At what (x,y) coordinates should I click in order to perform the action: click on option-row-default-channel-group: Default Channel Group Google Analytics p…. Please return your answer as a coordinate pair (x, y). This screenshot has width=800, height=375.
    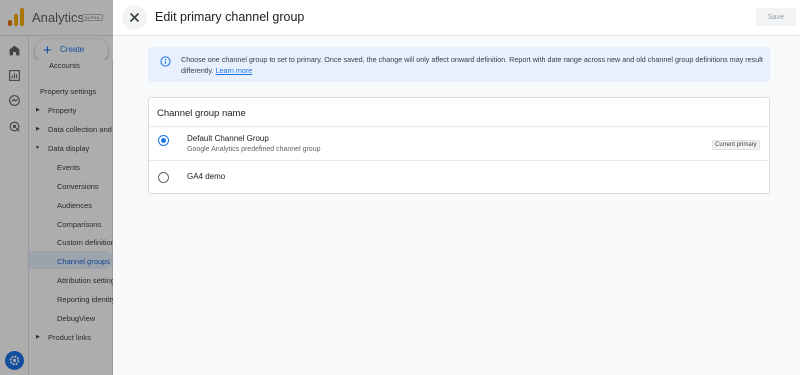
    Looking at the image, I should click on (459, 144).